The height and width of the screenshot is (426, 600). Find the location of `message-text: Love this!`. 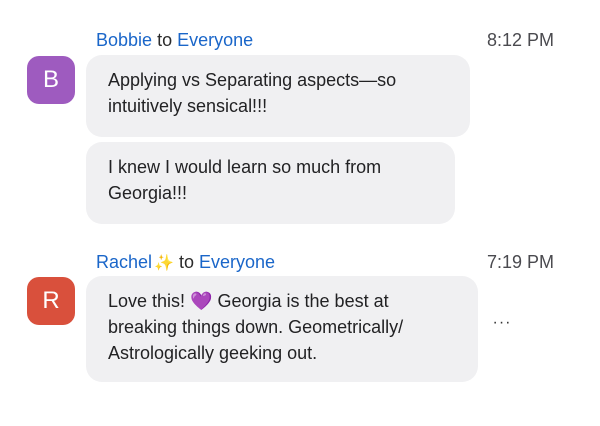

message-text: Love this! is located at coordinates (147, 301).